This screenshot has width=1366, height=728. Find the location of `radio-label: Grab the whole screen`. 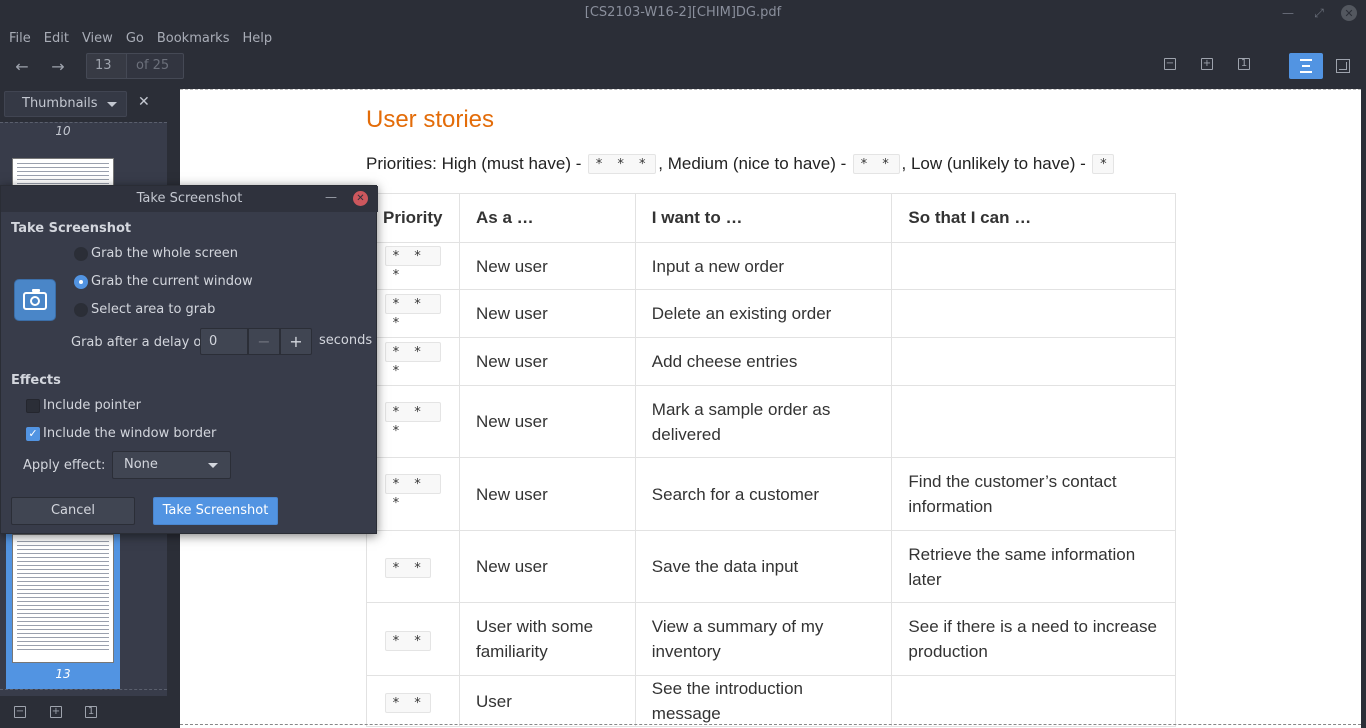

radio-label: Grab the whole screen is located at coordinates (165, 253).